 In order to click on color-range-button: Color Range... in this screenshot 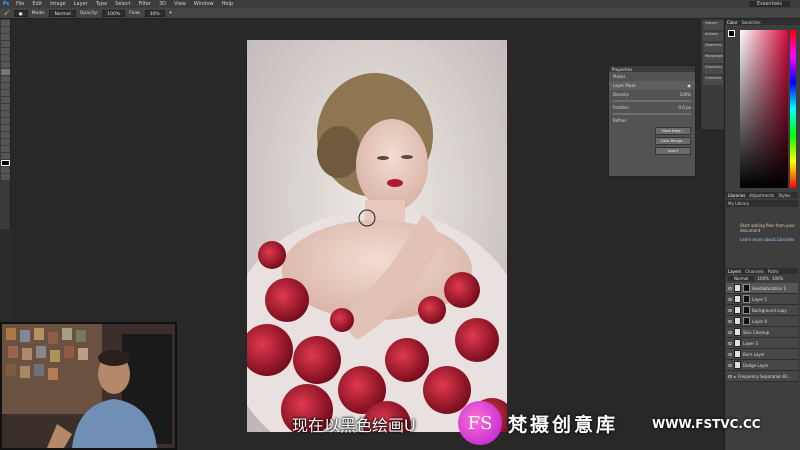, I will do `click(673, 141)`.